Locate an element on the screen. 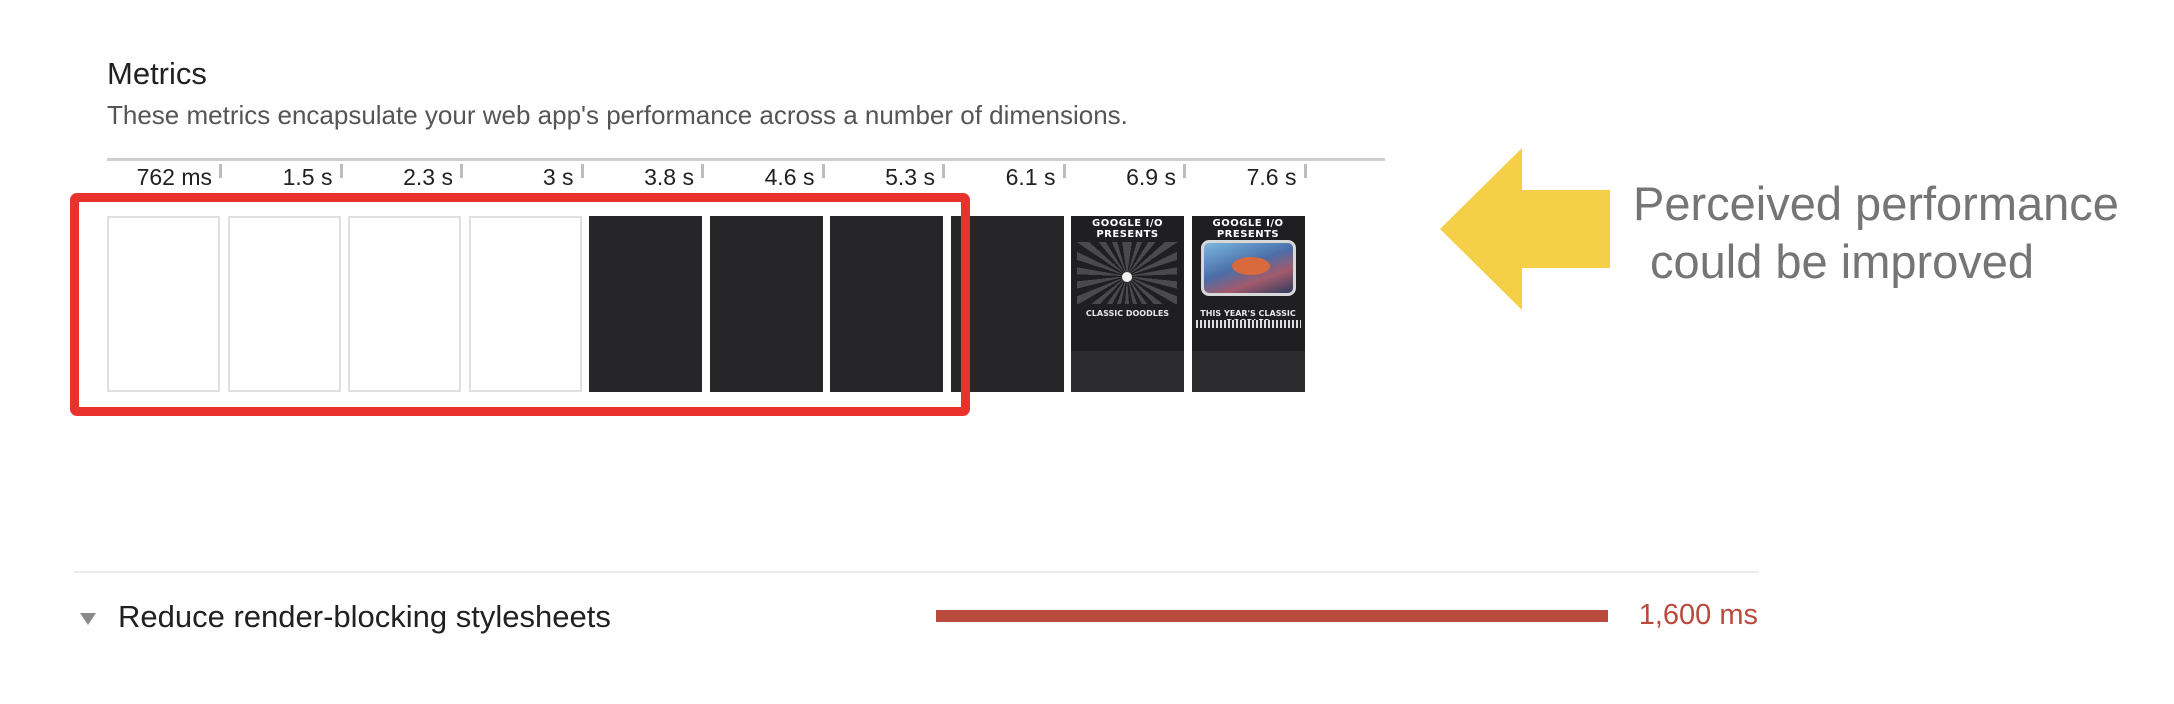 This screenshot has width=2174, height=704. highlight-box is located at coordinates (520, 304).